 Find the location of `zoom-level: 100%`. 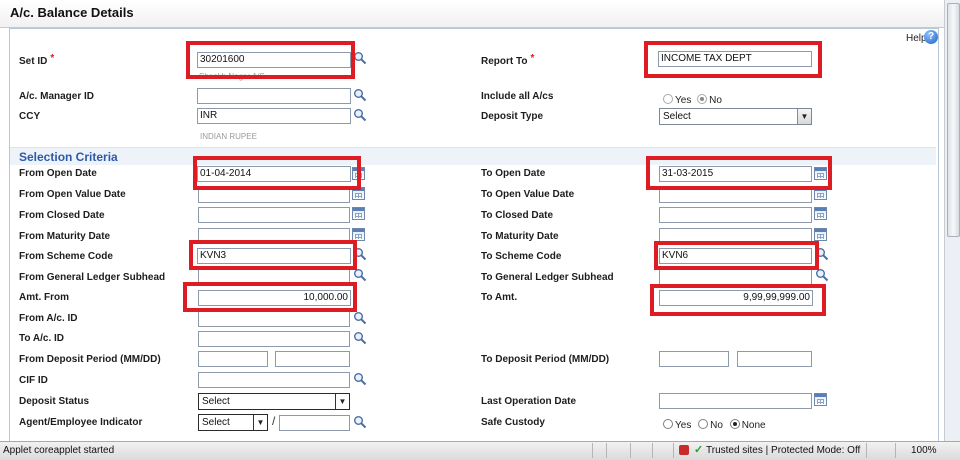

zoom-level: 100% is located at coordinates (924, 450).